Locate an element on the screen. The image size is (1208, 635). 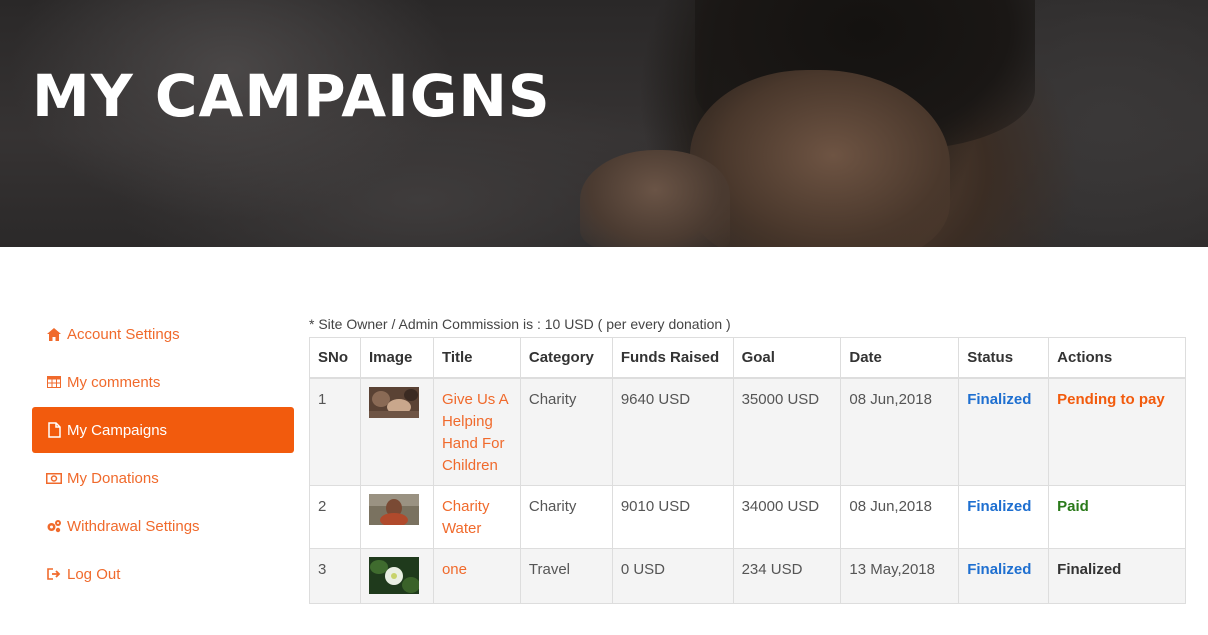
column-header: Date is located at coordinates (900, 358).